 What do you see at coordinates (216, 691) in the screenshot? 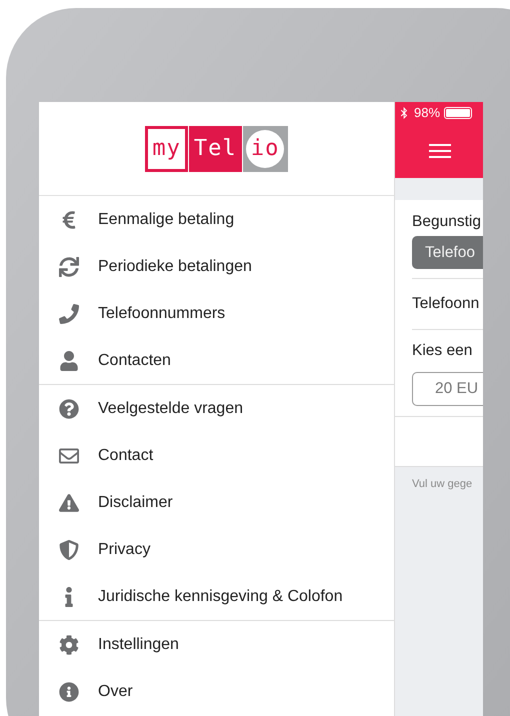
I see `menu-item: Over` at bounding box center [216, 691].